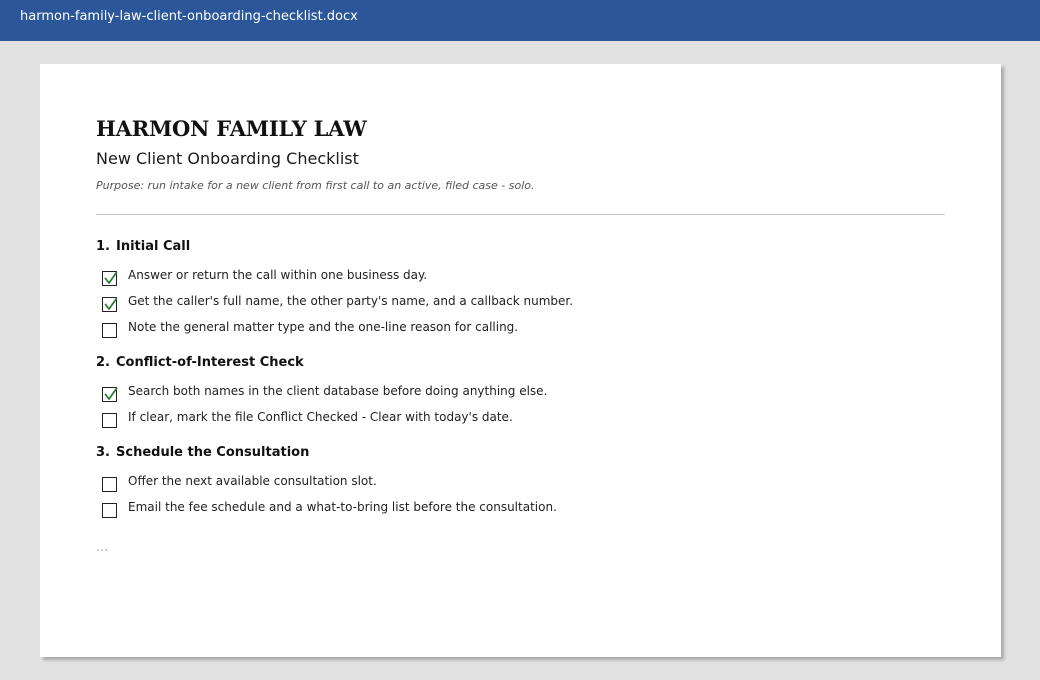 The image size is (1040, 680). I want to click on section-number: 2., so click(103, 362).